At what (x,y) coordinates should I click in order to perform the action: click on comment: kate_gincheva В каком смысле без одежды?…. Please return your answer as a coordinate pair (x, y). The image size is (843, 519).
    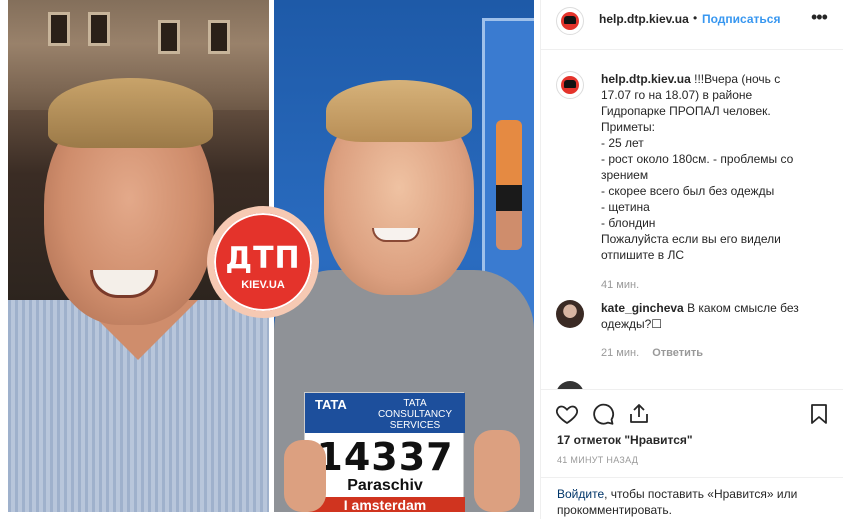
    Looking at the image, I should click on (706, 316).